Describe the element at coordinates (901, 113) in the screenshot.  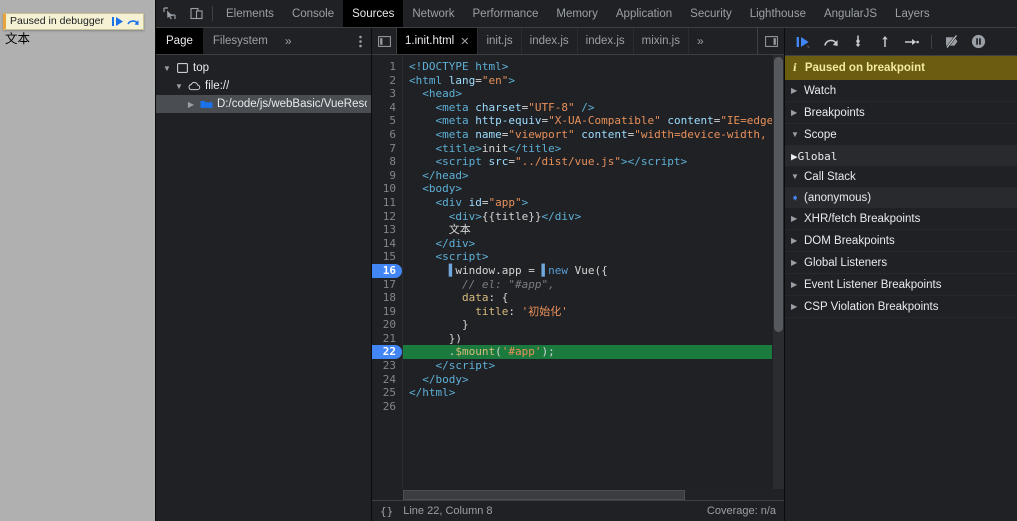
I see `debugger-section-breakpoints: ▶ Breakpoints` at that location.